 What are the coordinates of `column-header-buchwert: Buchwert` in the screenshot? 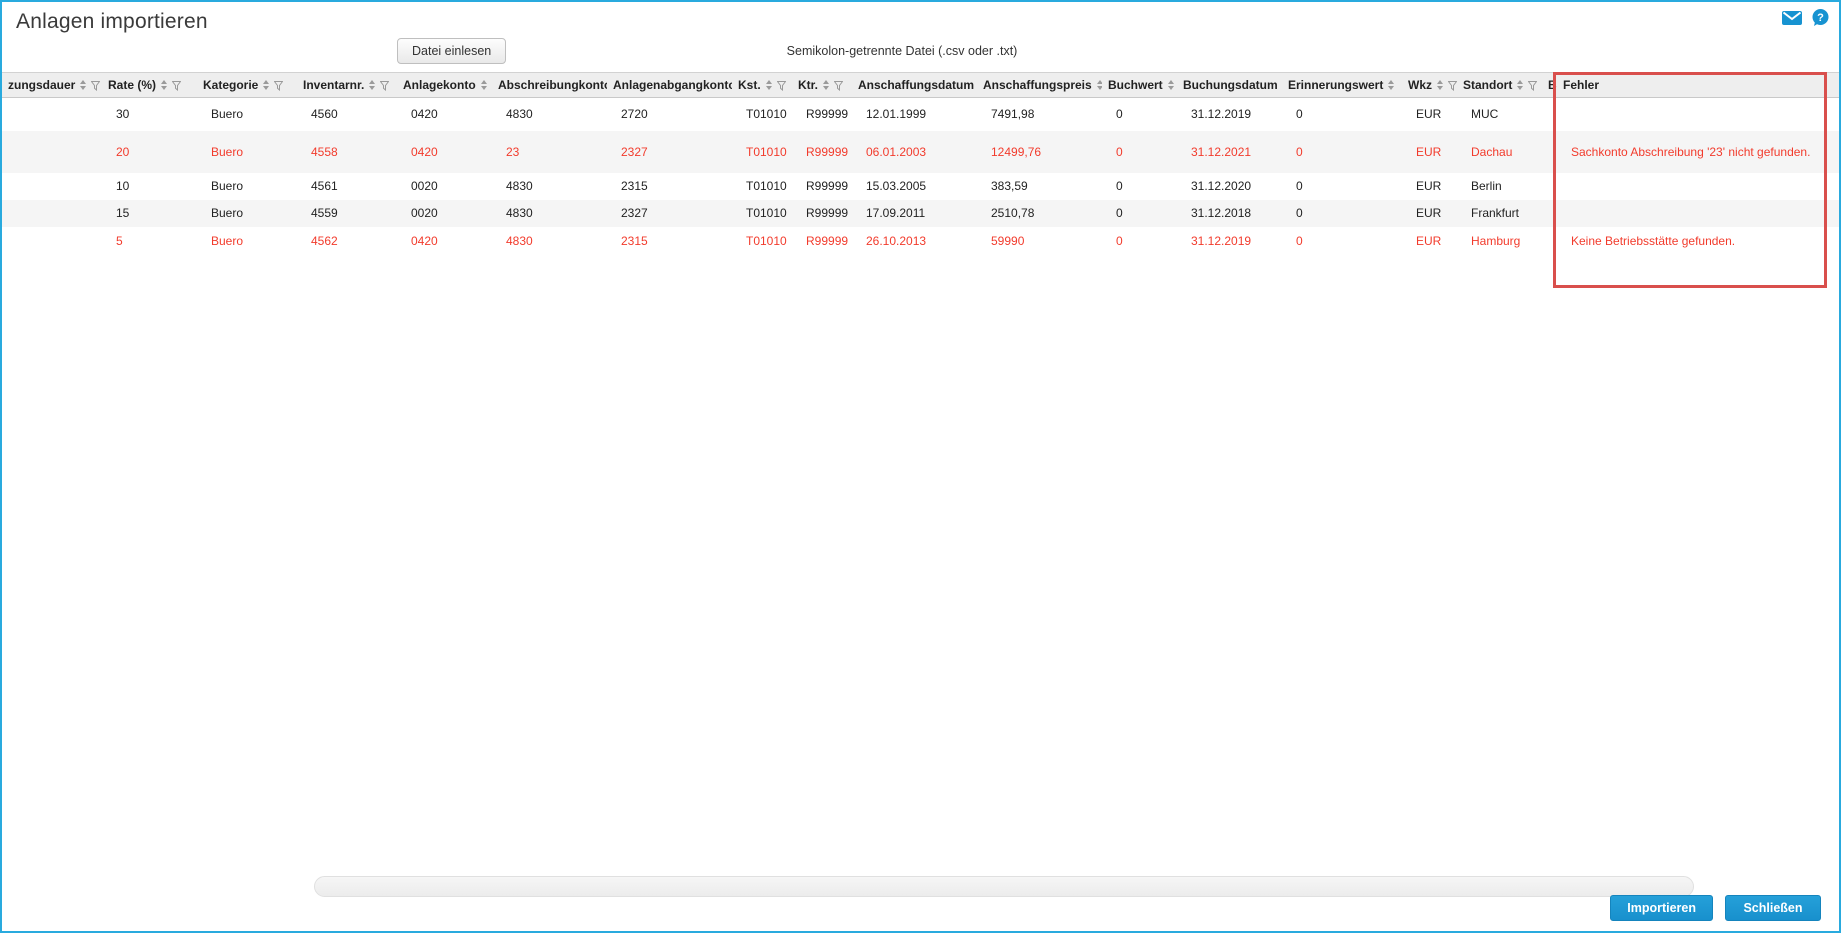 It's located at (1139, 85).